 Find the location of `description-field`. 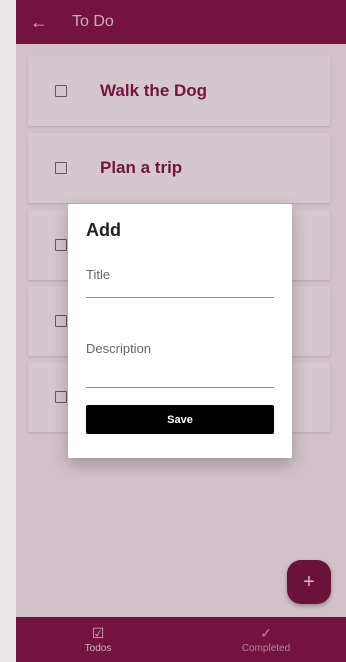

description-field is located at coordinates (180, 358).